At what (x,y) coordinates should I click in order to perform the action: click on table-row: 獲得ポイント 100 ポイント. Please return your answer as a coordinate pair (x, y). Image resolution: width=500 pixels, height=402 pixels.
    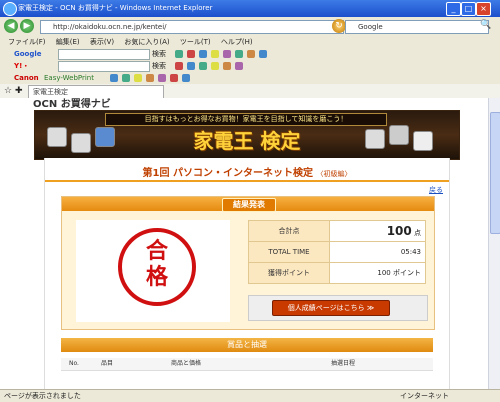
    Looking at the image, I should click on (337, 273).